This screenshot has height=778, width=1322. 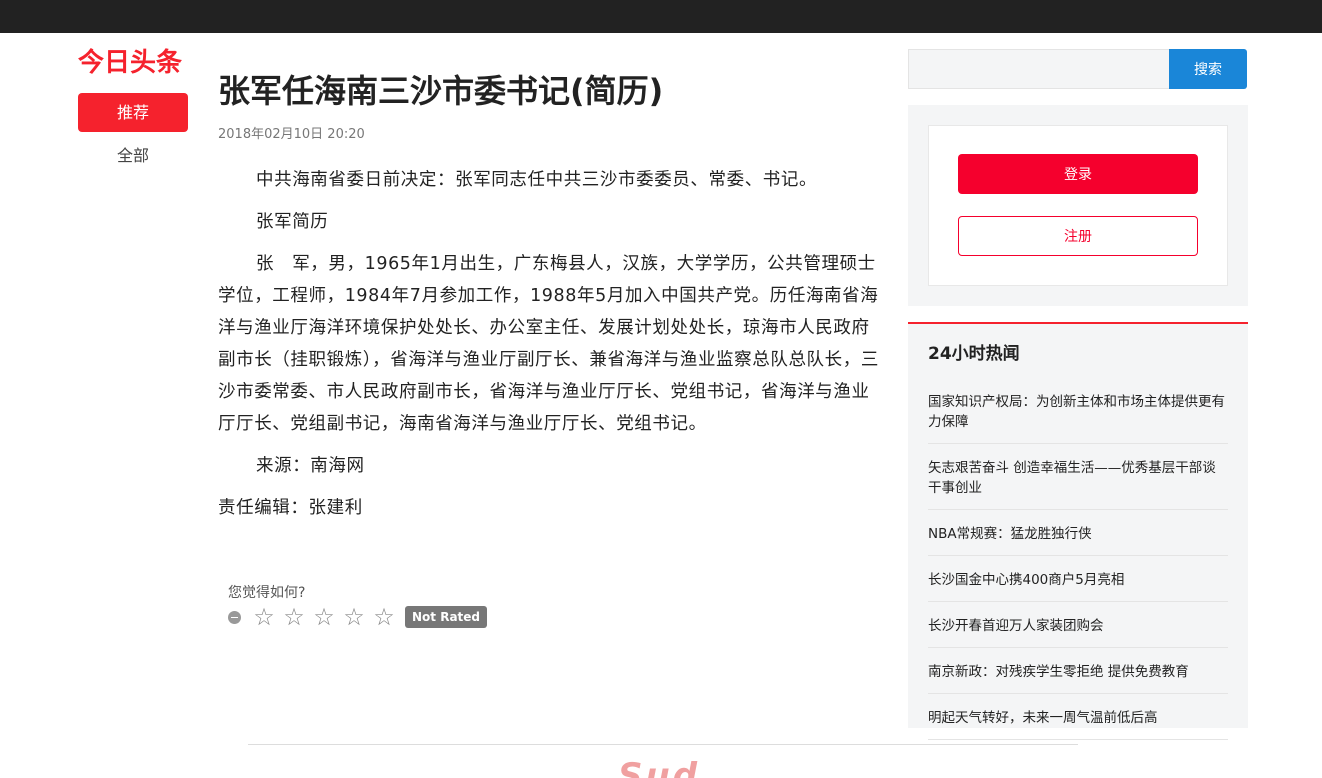 I want to click on login-box: 登录 注册, so click(x=1078, y=205).